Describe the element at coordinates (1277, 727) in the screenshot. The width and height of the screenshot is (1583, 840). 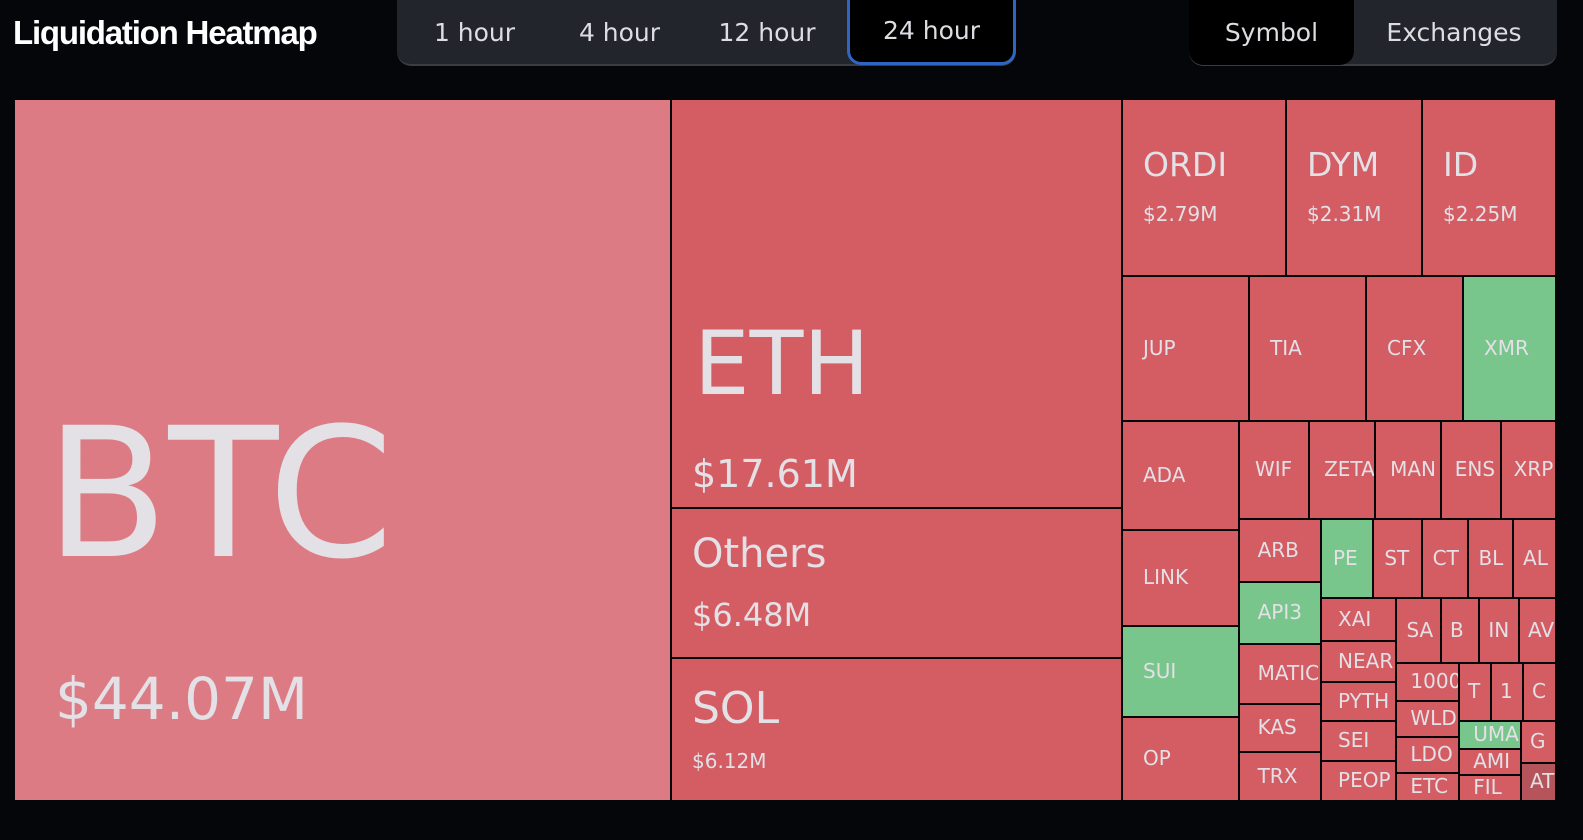
I see `tile-symbol: KAS` at that location.